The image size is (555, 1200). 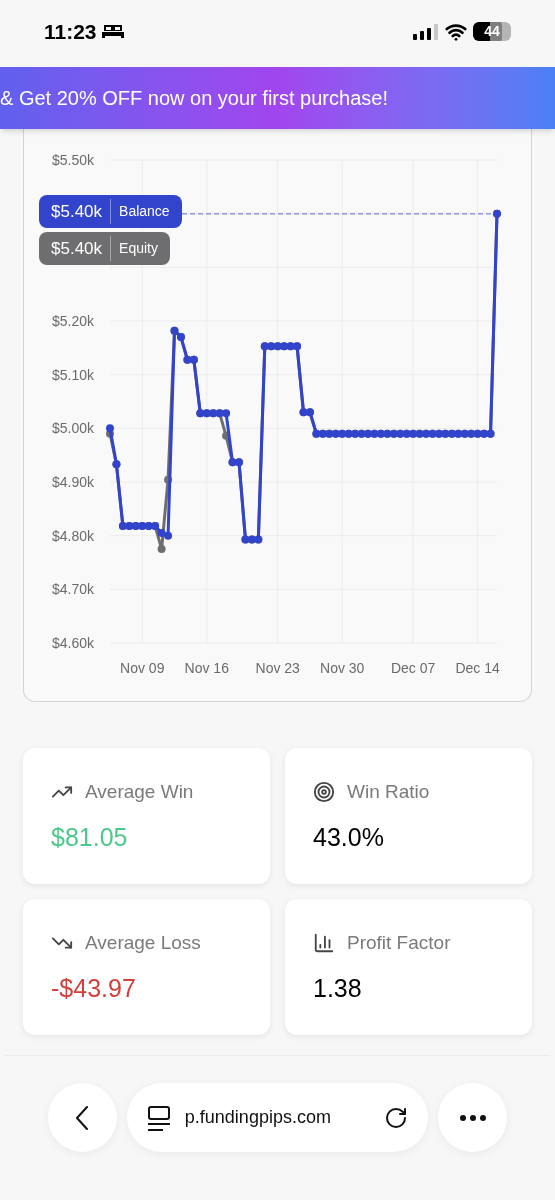 I want to click on x-axis-label: Nov 23, so click(x=277, y=668).